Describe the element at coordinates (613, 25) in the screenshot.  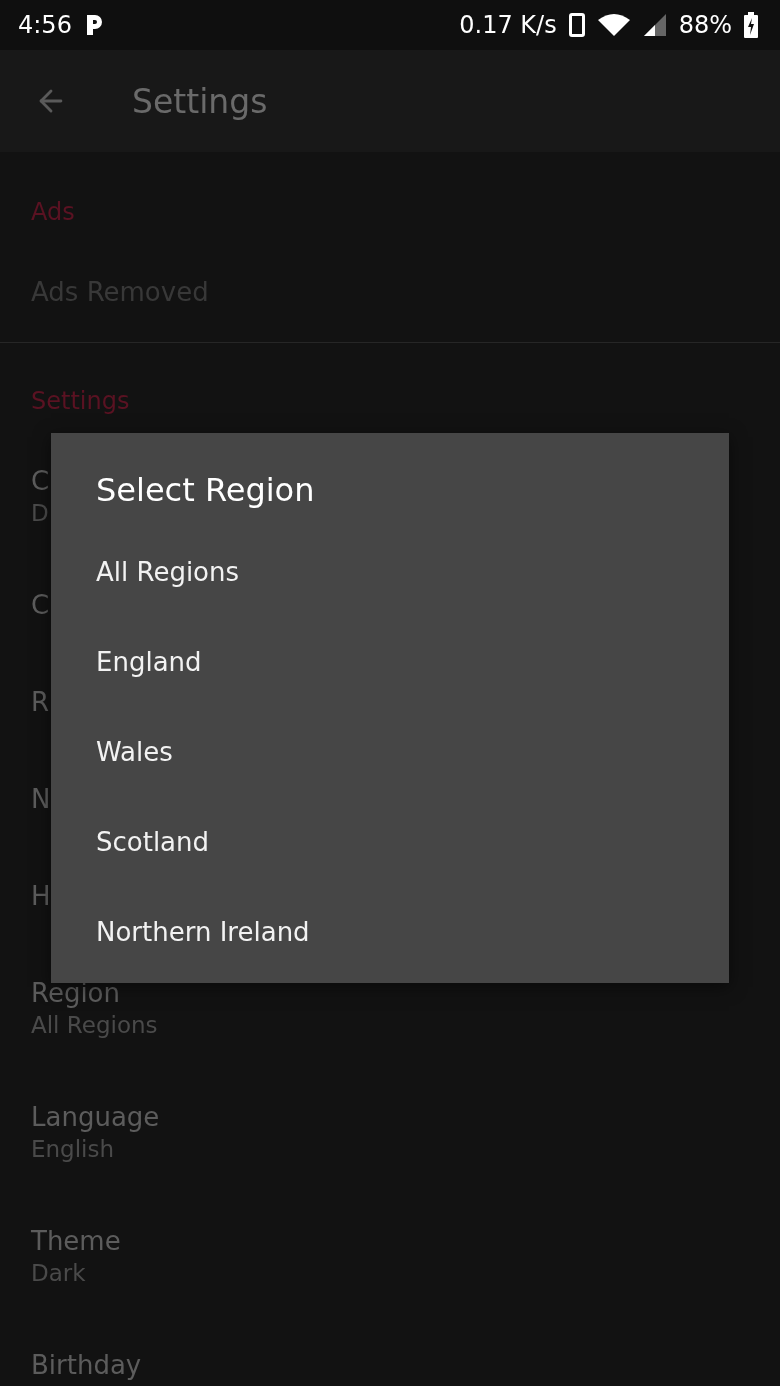
I see `wifi-icon` at that location.